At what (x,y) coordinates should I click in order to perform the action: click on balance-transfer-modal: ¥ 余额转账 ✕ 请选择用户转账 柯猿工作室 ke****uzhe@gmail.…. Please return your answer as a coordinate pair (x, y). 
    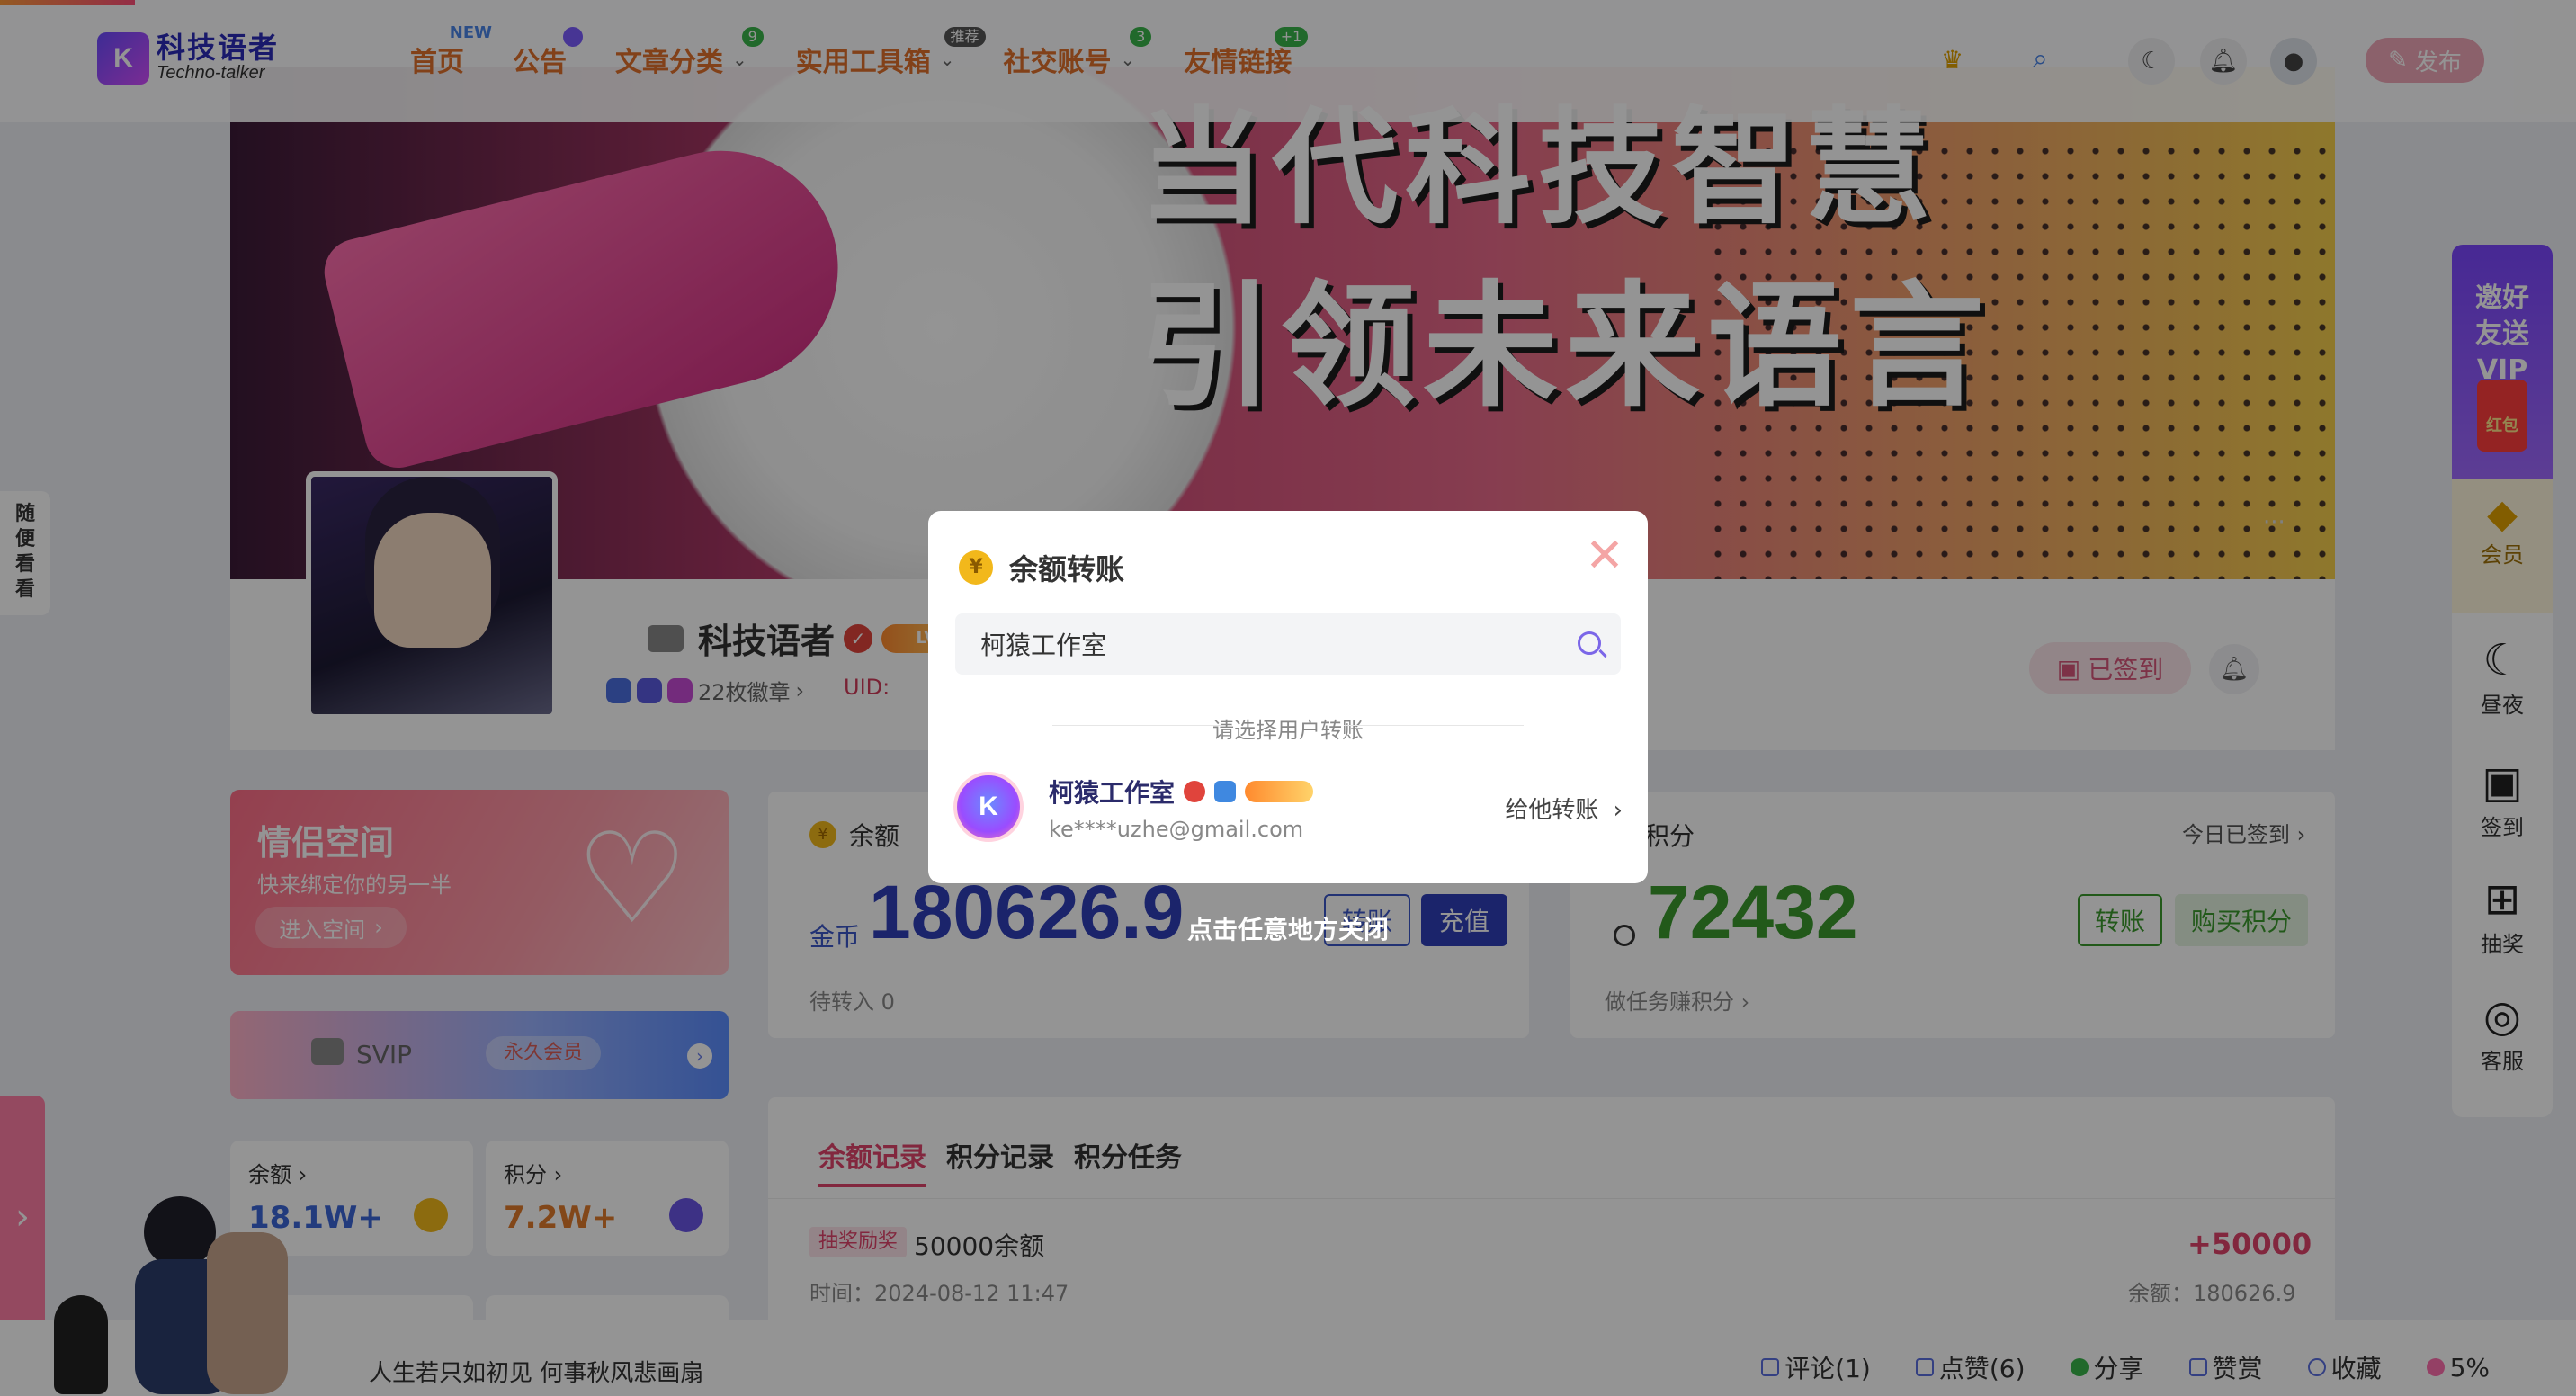
    Looking at the image, I should click on (1288, 697).